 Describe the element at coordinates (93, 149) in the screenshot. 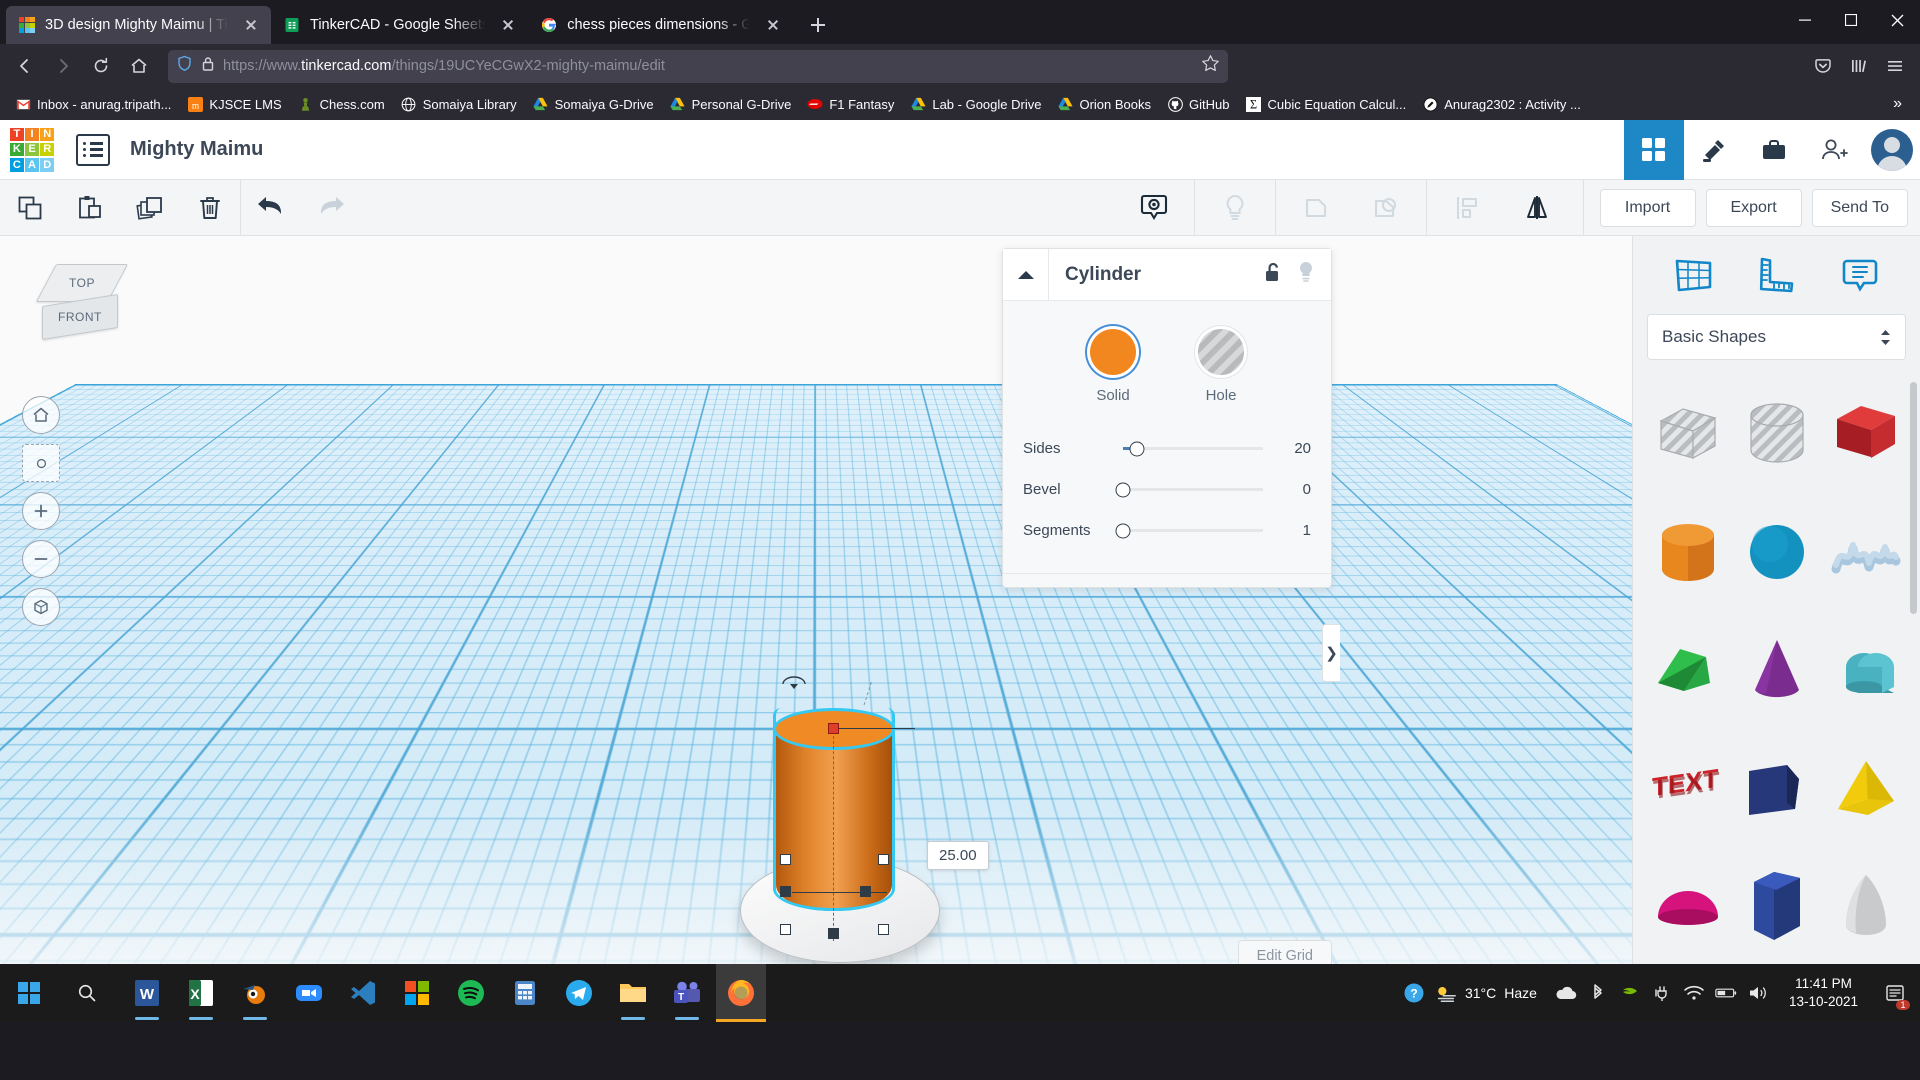

I see `project-menu-button` at that location.